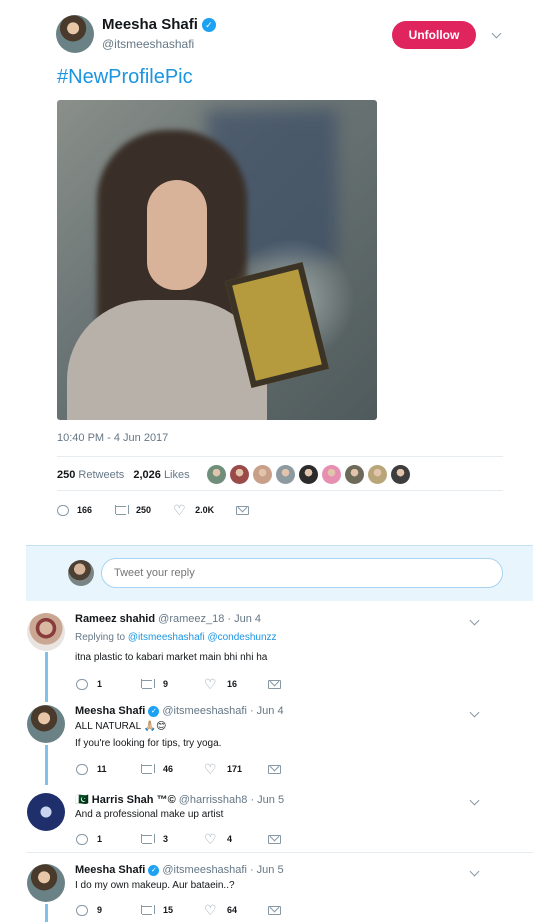 The width and height of the screenshot is (533, 922). What do you see at coordinates (108, 910) in the screenshot?
I see `reply-action: 9` at bounding box center [108, 910].